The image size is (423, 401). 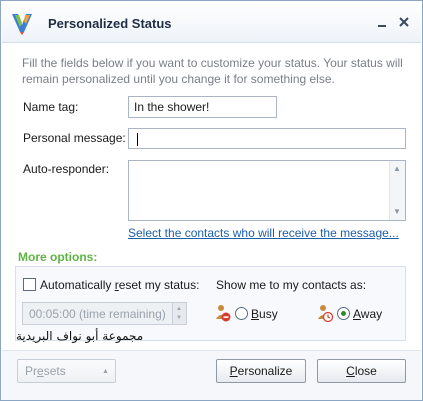 What do you see at coordinates (325, 313) in the screenshot?
I see `away-status-icon` at bounding box center [325, 313].